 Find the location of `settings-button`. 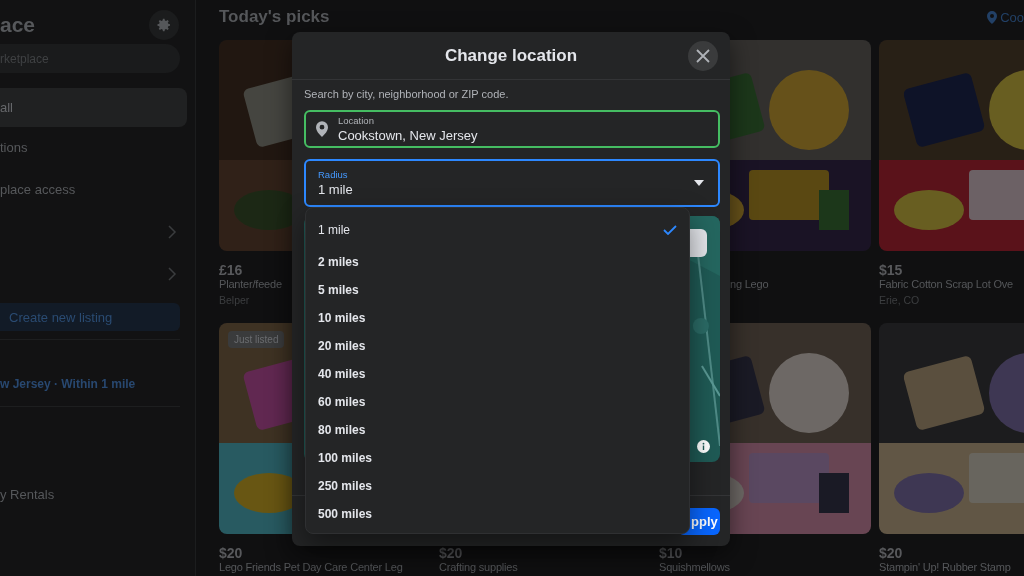

settings-button is located at coordinates (164, 25).